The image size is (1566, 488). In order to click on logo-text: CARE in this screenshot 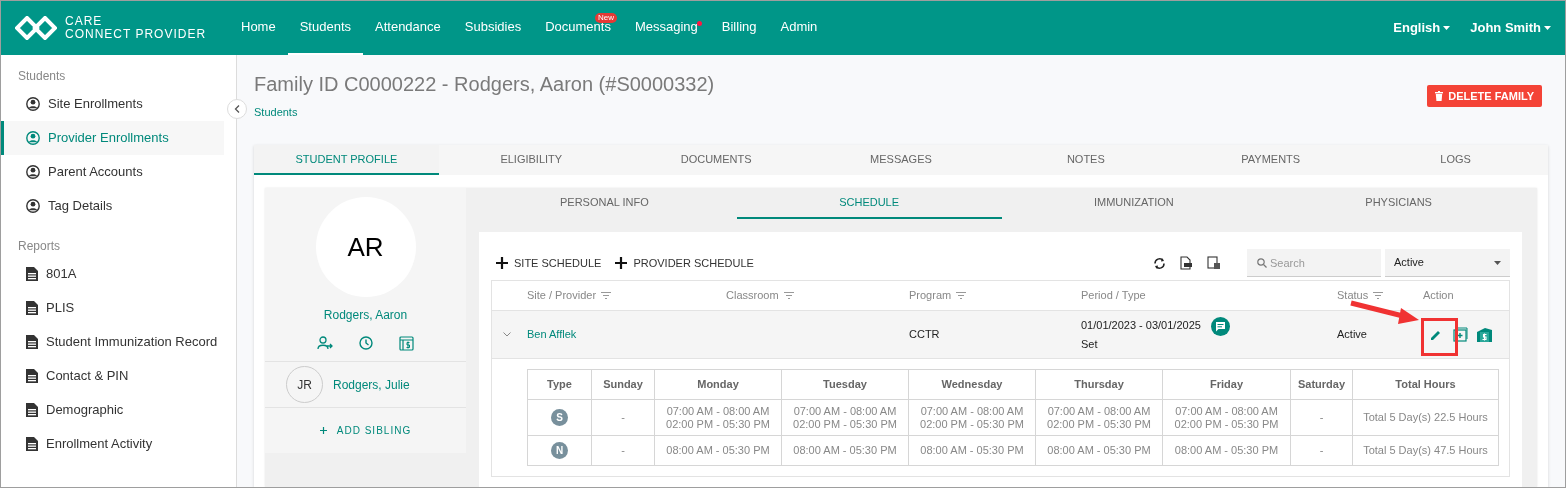, I will do `click(84, 21)`.